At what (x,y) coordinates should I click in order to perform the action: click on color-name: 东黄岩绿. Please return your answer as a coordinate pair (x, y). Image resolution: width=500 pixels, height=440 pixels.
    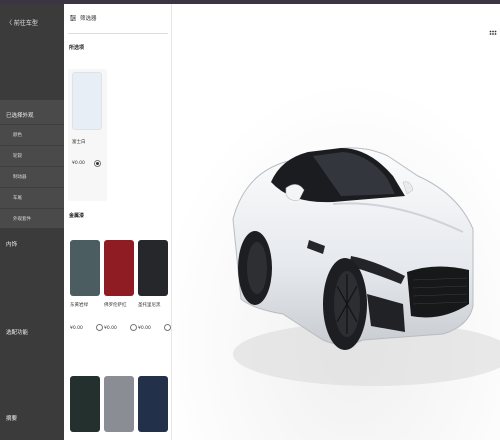
    Looking at the image, I should click on (79, 305).